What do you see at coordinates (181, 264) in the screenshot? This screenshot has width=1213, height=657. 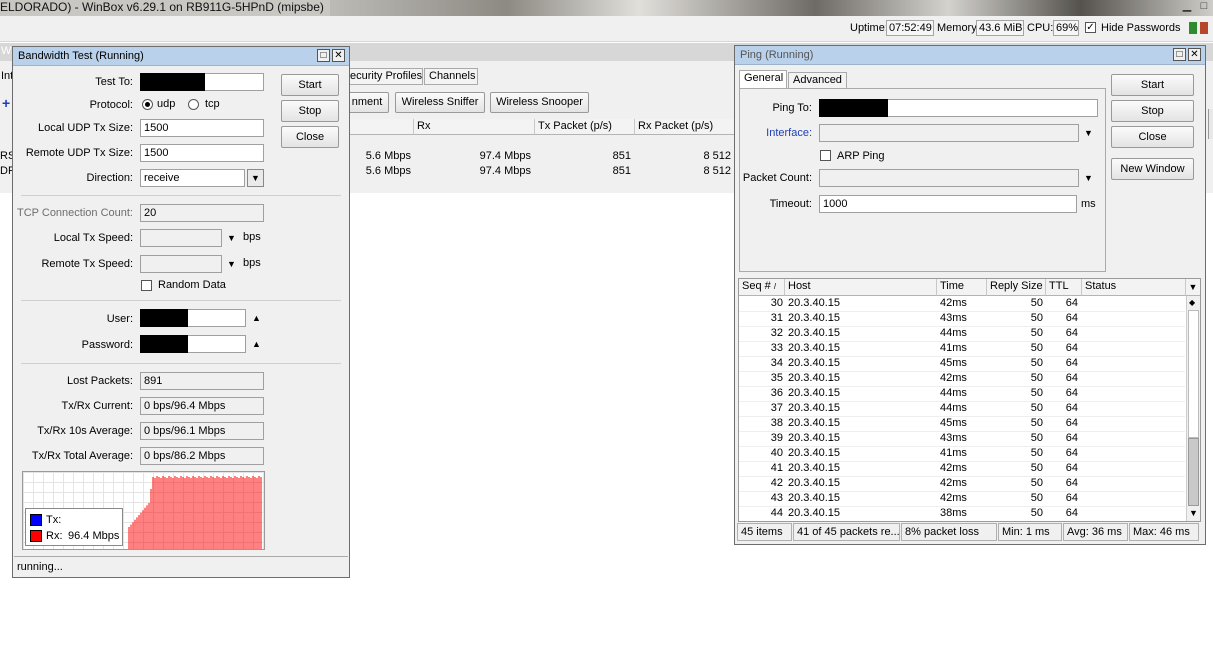 I see `remote-tx-speed-field` at bounding box center [181, 264].